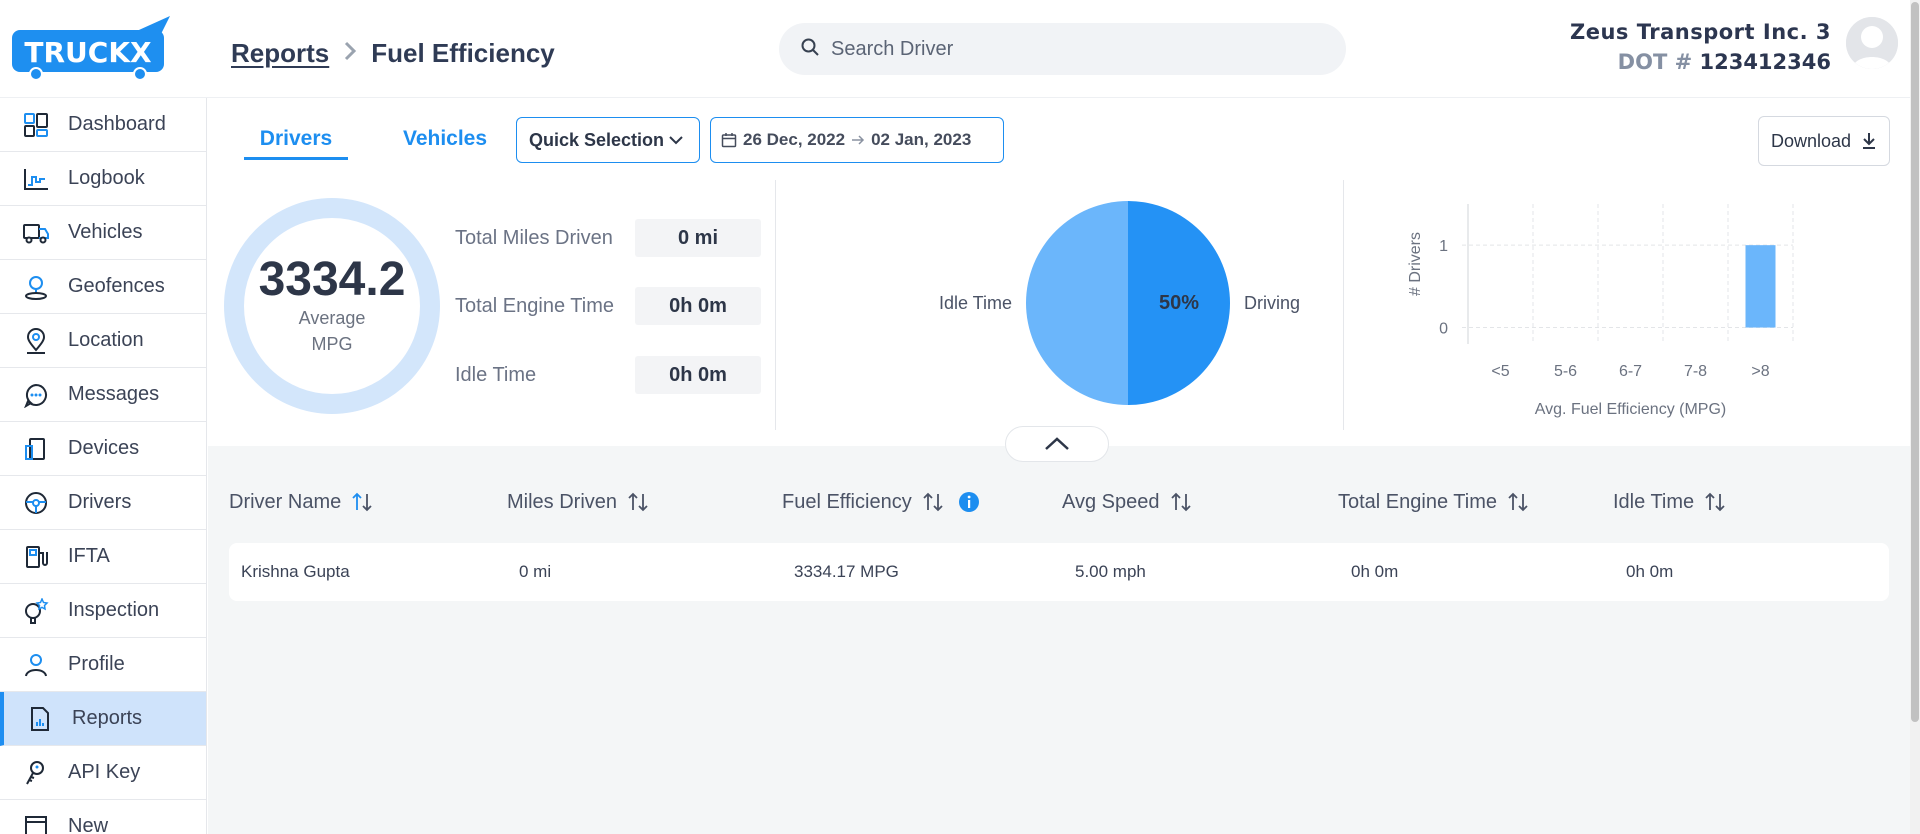  What do you see at coordinates (1650, 571) in the screenshot?
I see `cell-idle-time: 0h 0m` at bounding box center [1650, 571].